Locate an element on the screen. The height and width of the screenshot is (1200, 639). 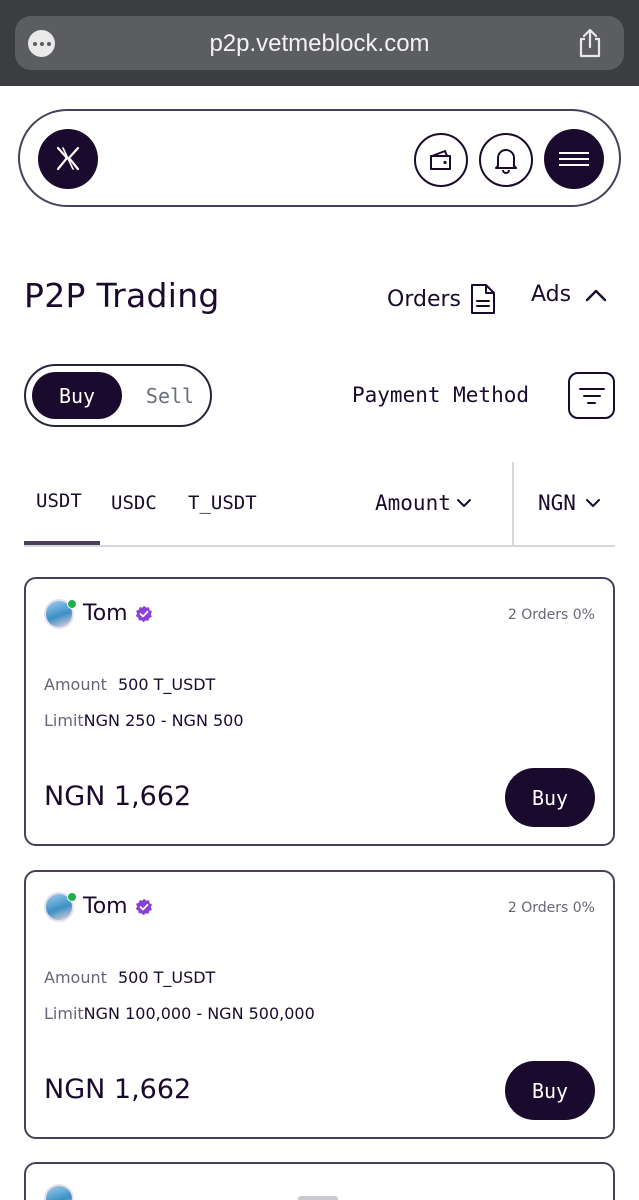
scroll-indicator is located at coordinates (318, 1198).